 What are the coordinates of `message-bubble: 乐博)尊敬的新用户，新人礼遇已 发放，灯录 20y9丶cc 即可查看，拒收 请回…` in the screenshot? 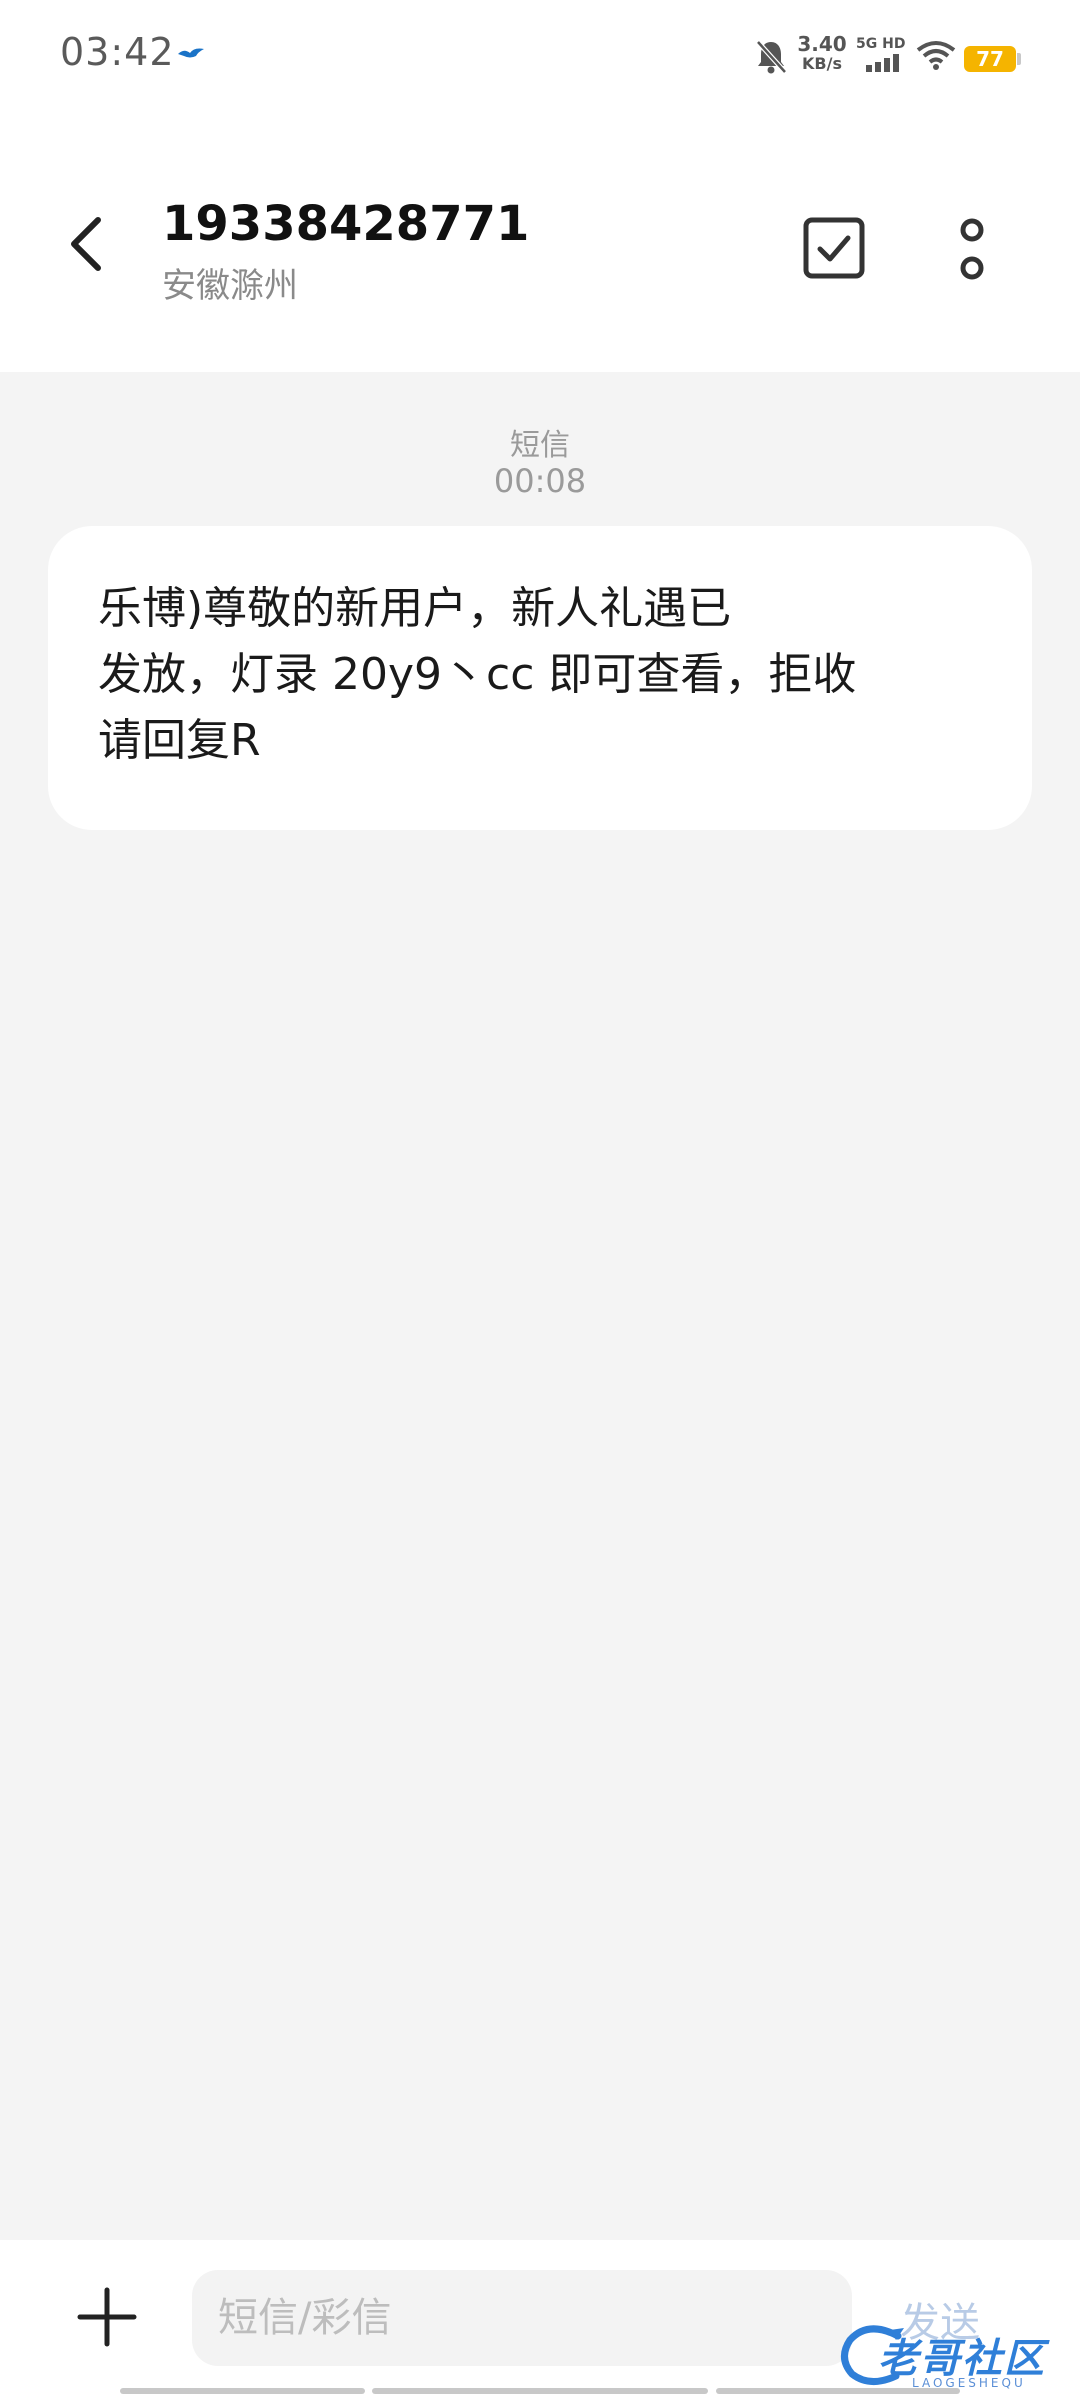 It's located at (540, 678).